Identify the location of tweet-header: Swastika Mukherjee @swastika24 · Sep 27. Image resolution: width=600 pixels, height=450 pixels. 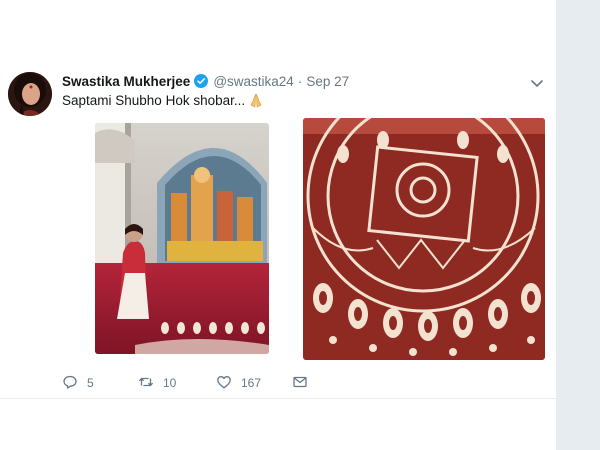
(205, 81).